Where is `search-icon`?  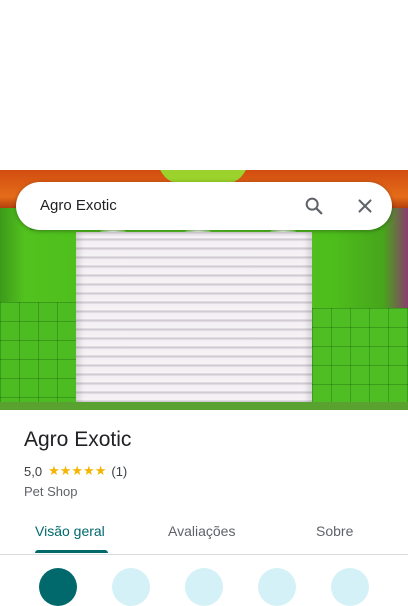
search-icon is located at coordinates (314, 206).